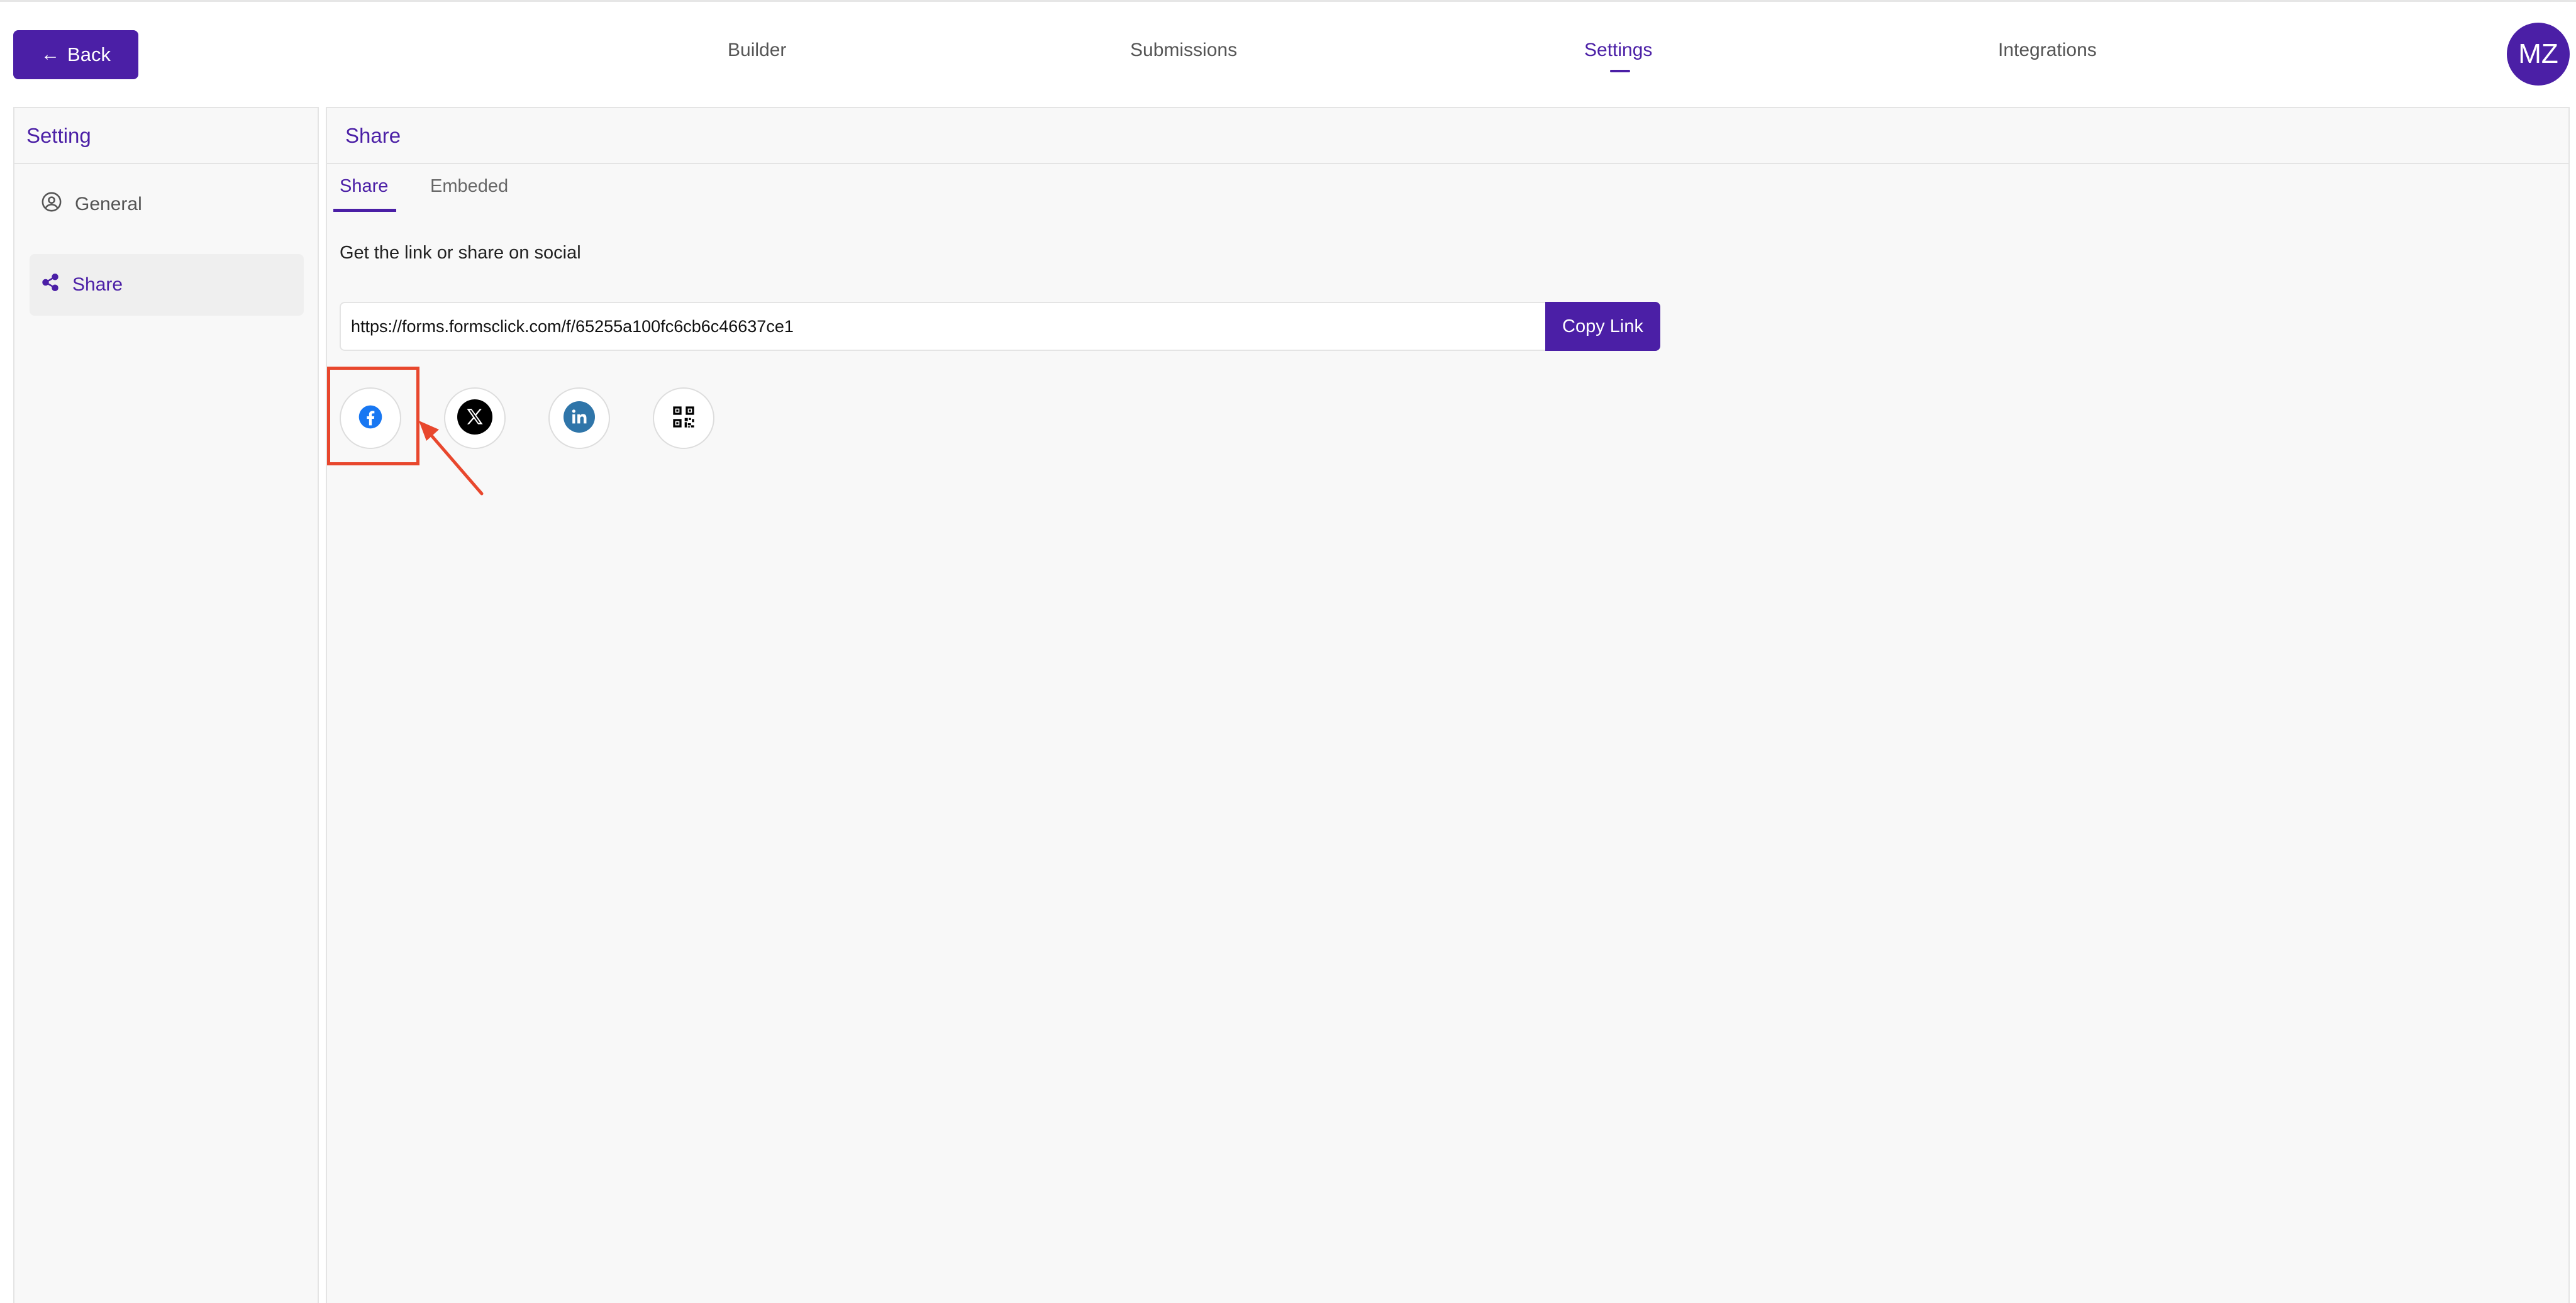 Image resolution: width=2576 pixels, height=1303 pixels. What do you see at coordinates (943, 326) in the screenshot?
I see `share-link-input` at bounding box center [943, 326].